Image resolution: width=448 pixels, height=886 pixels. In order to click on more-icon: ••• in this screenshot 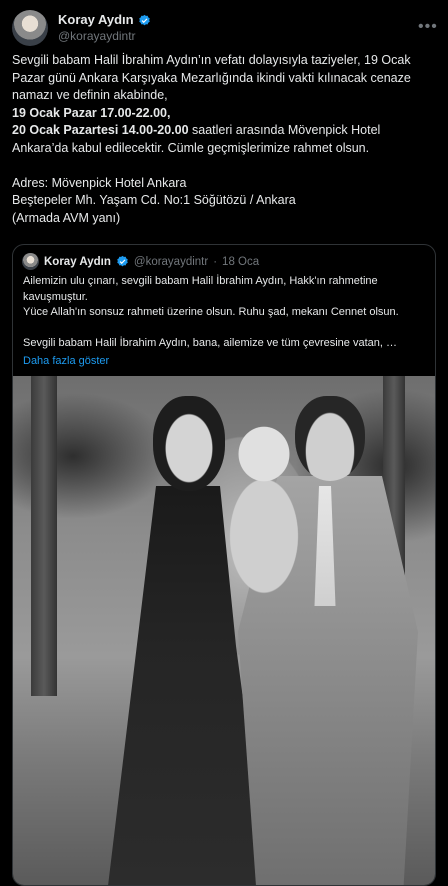, I will do `click(427, 27)`.